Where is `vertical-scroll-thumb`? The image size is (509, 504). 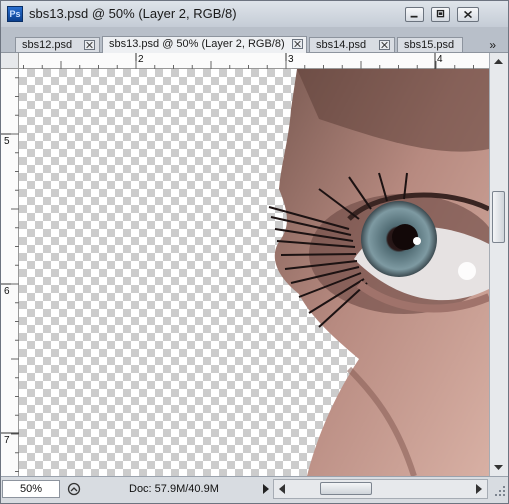
vertical-scroll-thumb is located at coordinates (498, 217).